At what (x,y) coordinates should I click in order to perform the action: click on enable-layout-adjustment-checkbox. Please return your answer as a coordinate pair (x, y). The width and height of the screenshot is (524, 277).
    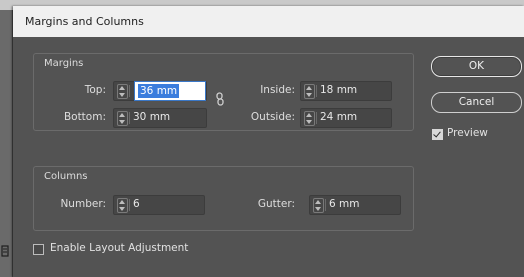
    Looking at the image, I should click on (38, 249).